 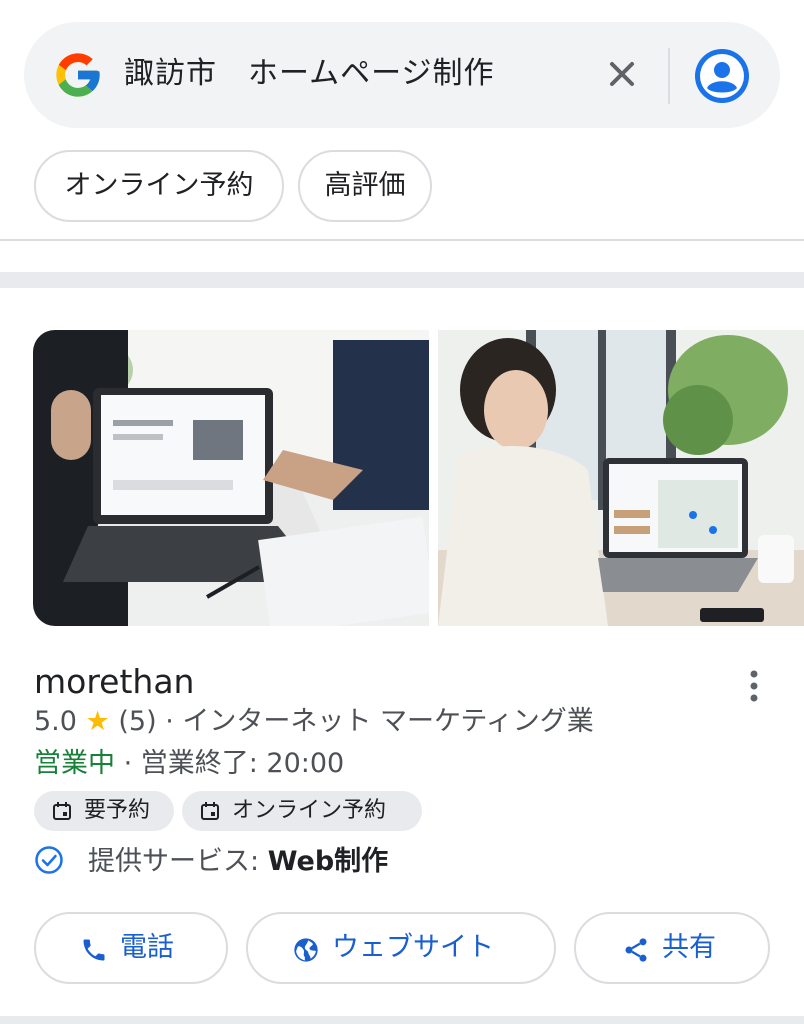 What do you see at coordinates (94, 950) in the screenshot?
I see `phone-icon` at bounding box center [94, 950].